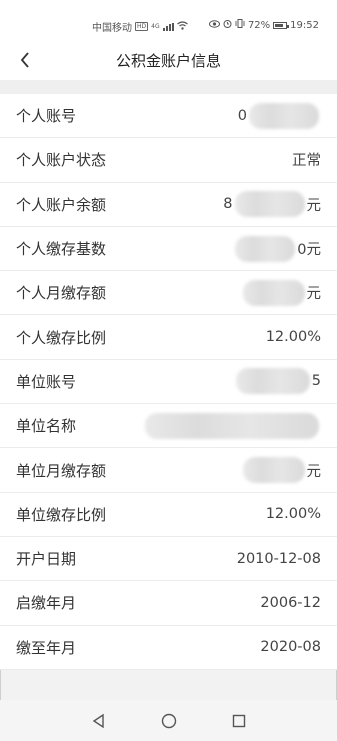 This screenshot has height=741, width=337. I want to click on row-label: 开户日期, so click(46, 559).